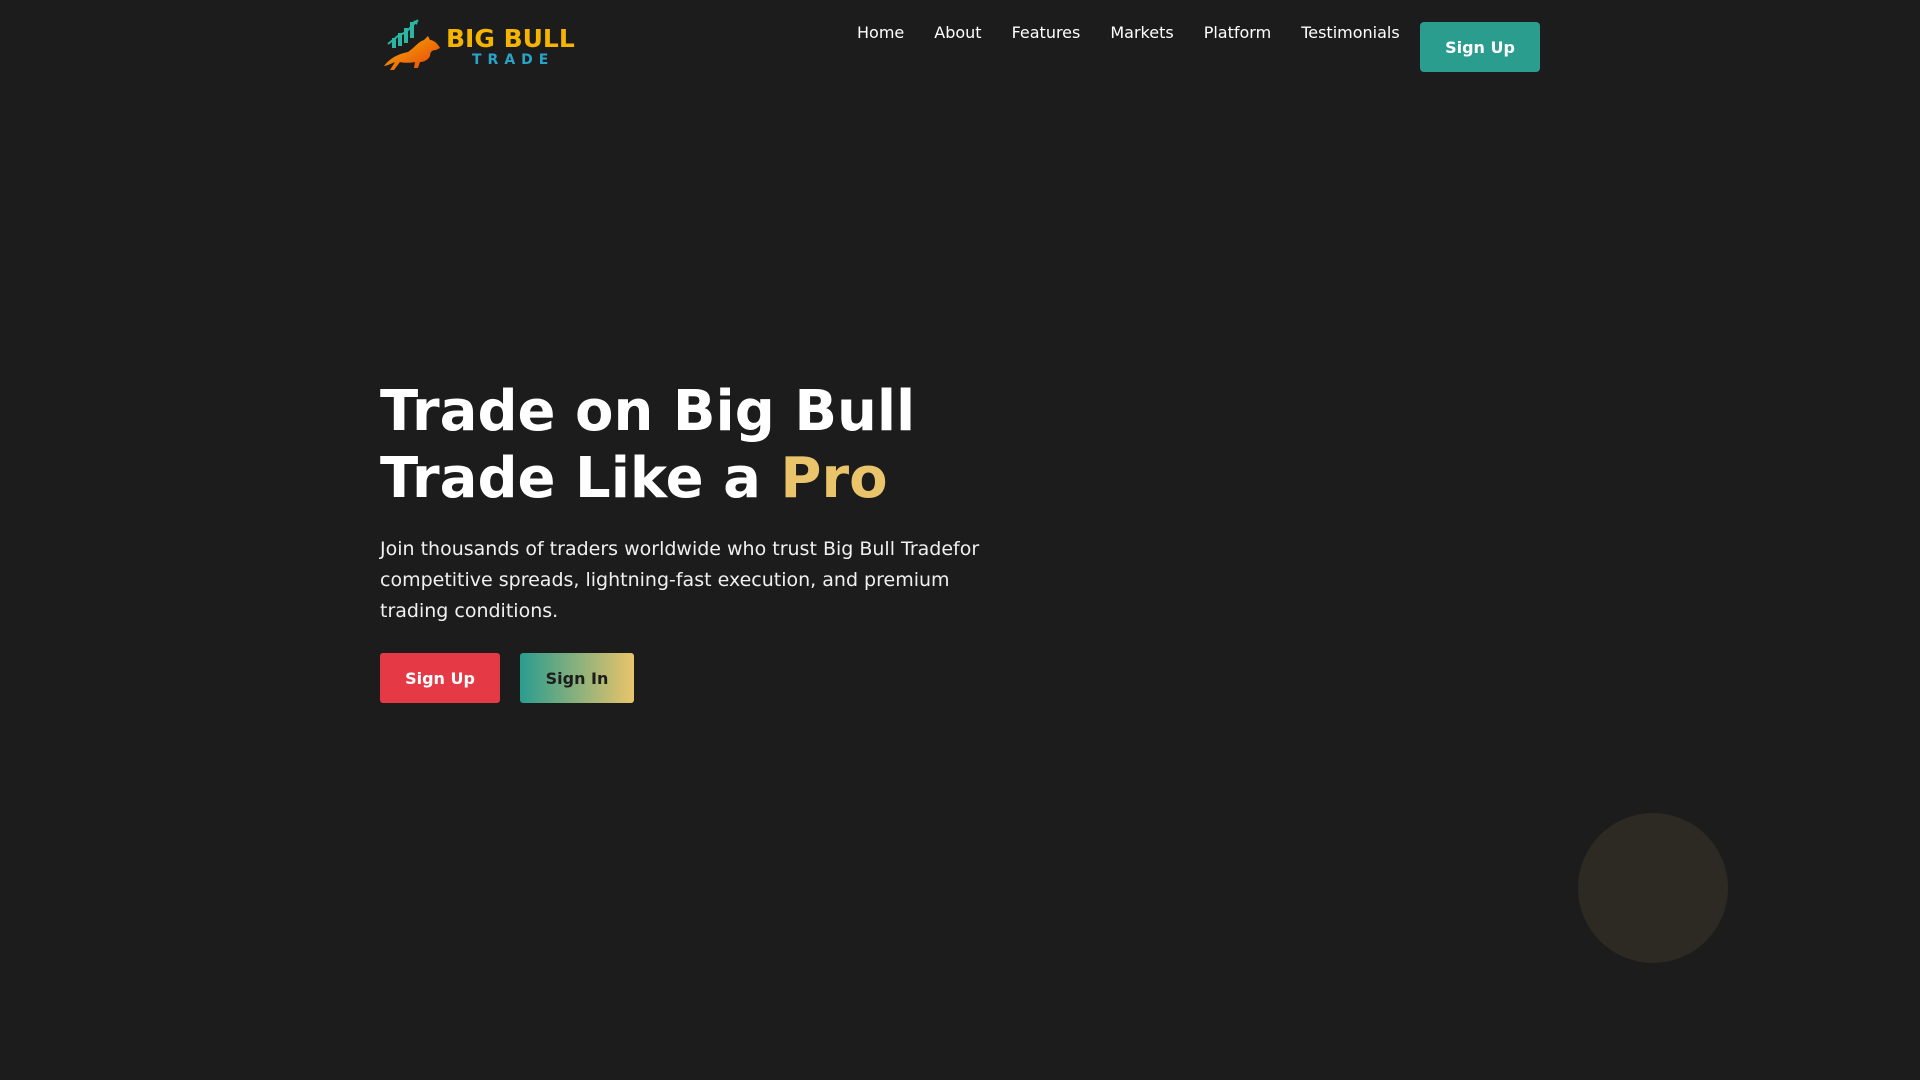  I want to click on bull-logo-icon, so click(412, 44).